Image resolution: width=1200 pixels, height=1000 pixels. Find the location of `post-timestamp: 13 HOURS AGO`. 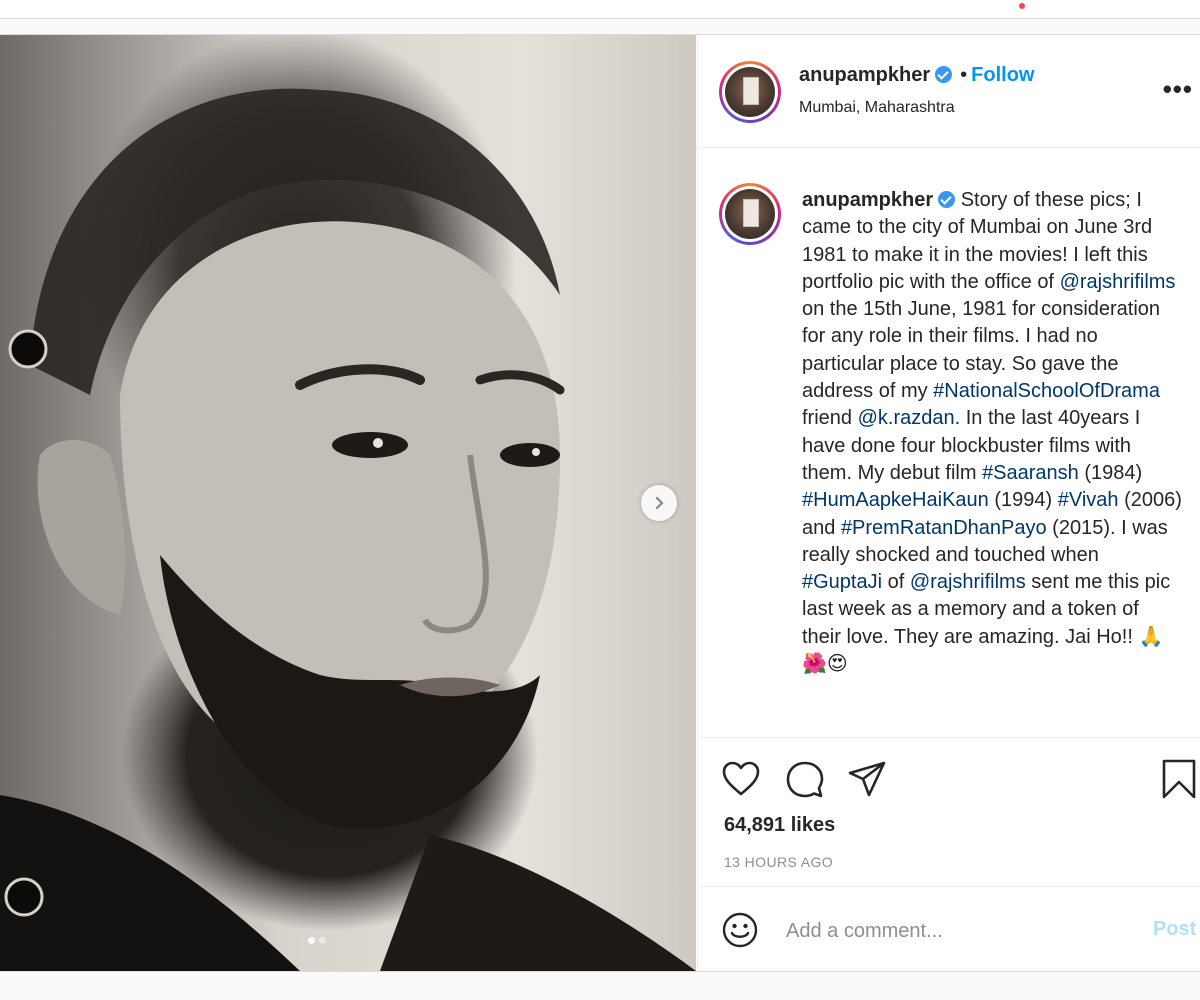

post-timestamp: 13 HOURS AGO is located at coordinates (778, 862).